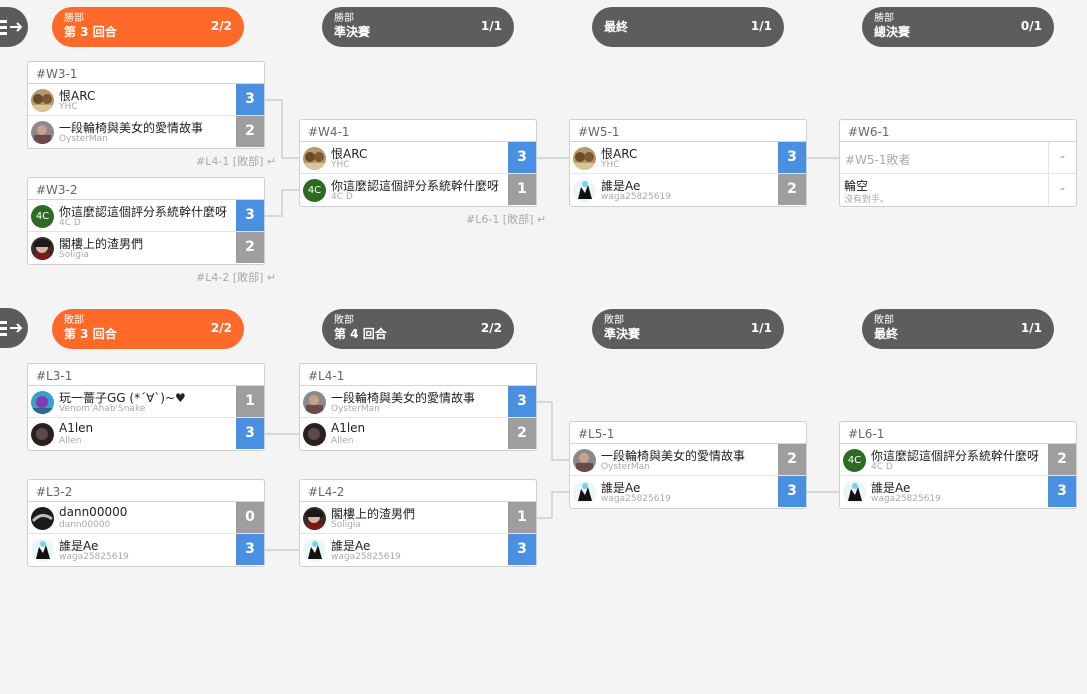  What do you see at coordinates (1031, 26) in the screenshot?
I see `round-progress: 0/1` at bounding box center [1031, 26].